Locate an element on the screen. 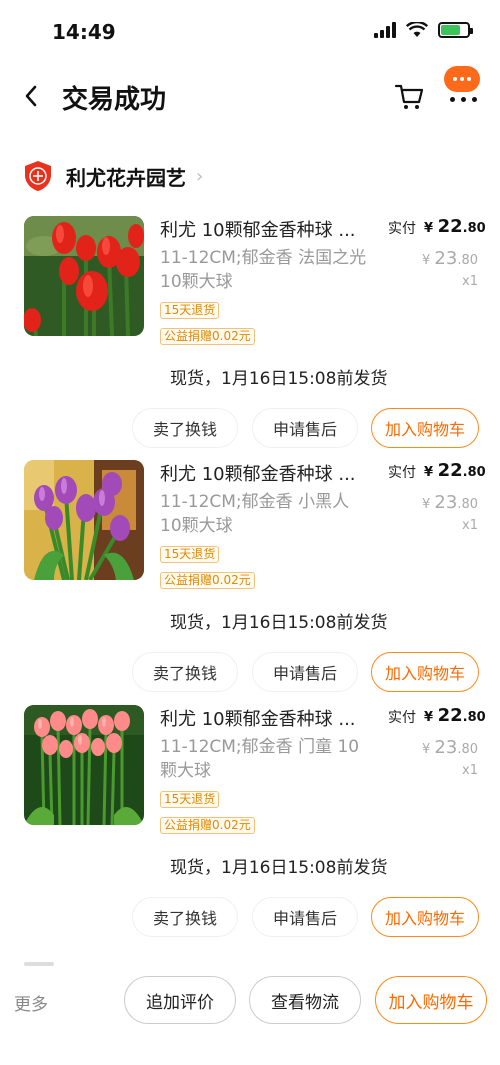 The image size is (500, 1065). add-to-cart-bottom-button: 加入购物车 is located at coordinates (431, 1000).